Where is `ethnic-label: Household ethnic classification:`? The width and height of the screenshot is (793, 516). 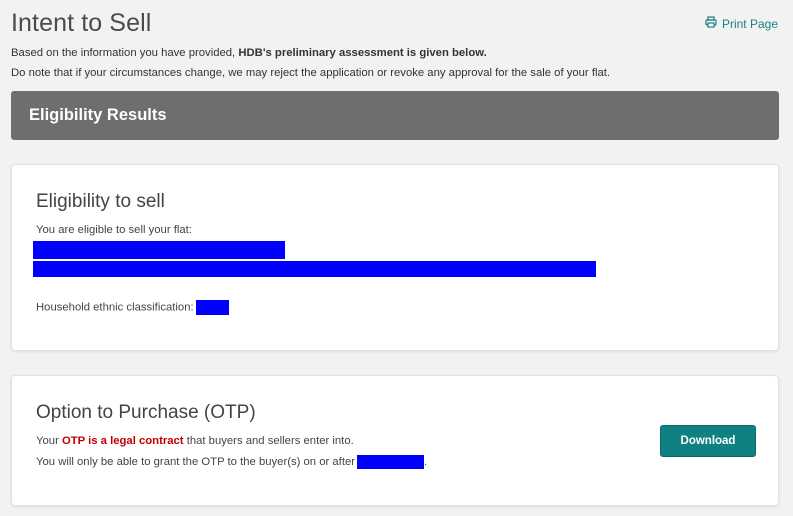
ethnic-label: Household ethnic classification: is located at coordinates (115, 307).